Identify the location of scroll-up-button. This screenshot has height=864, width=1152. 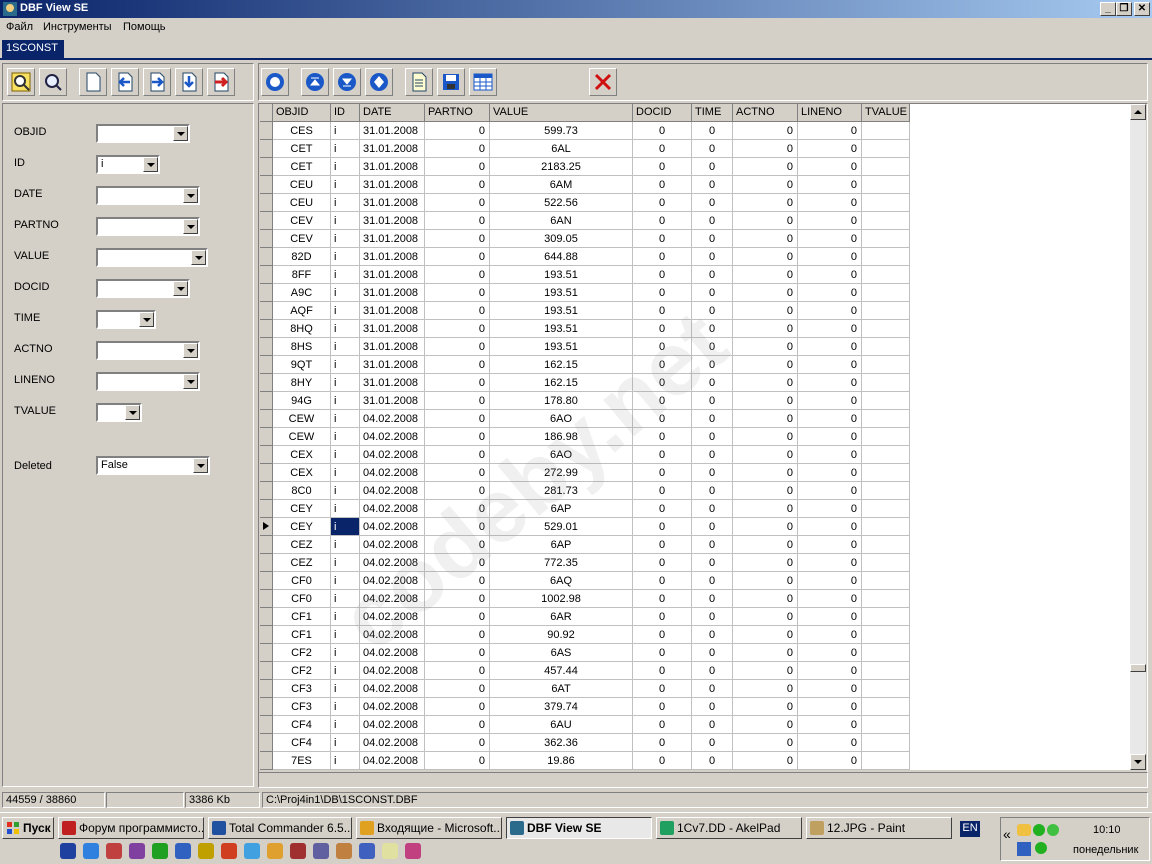
(1138, 112).